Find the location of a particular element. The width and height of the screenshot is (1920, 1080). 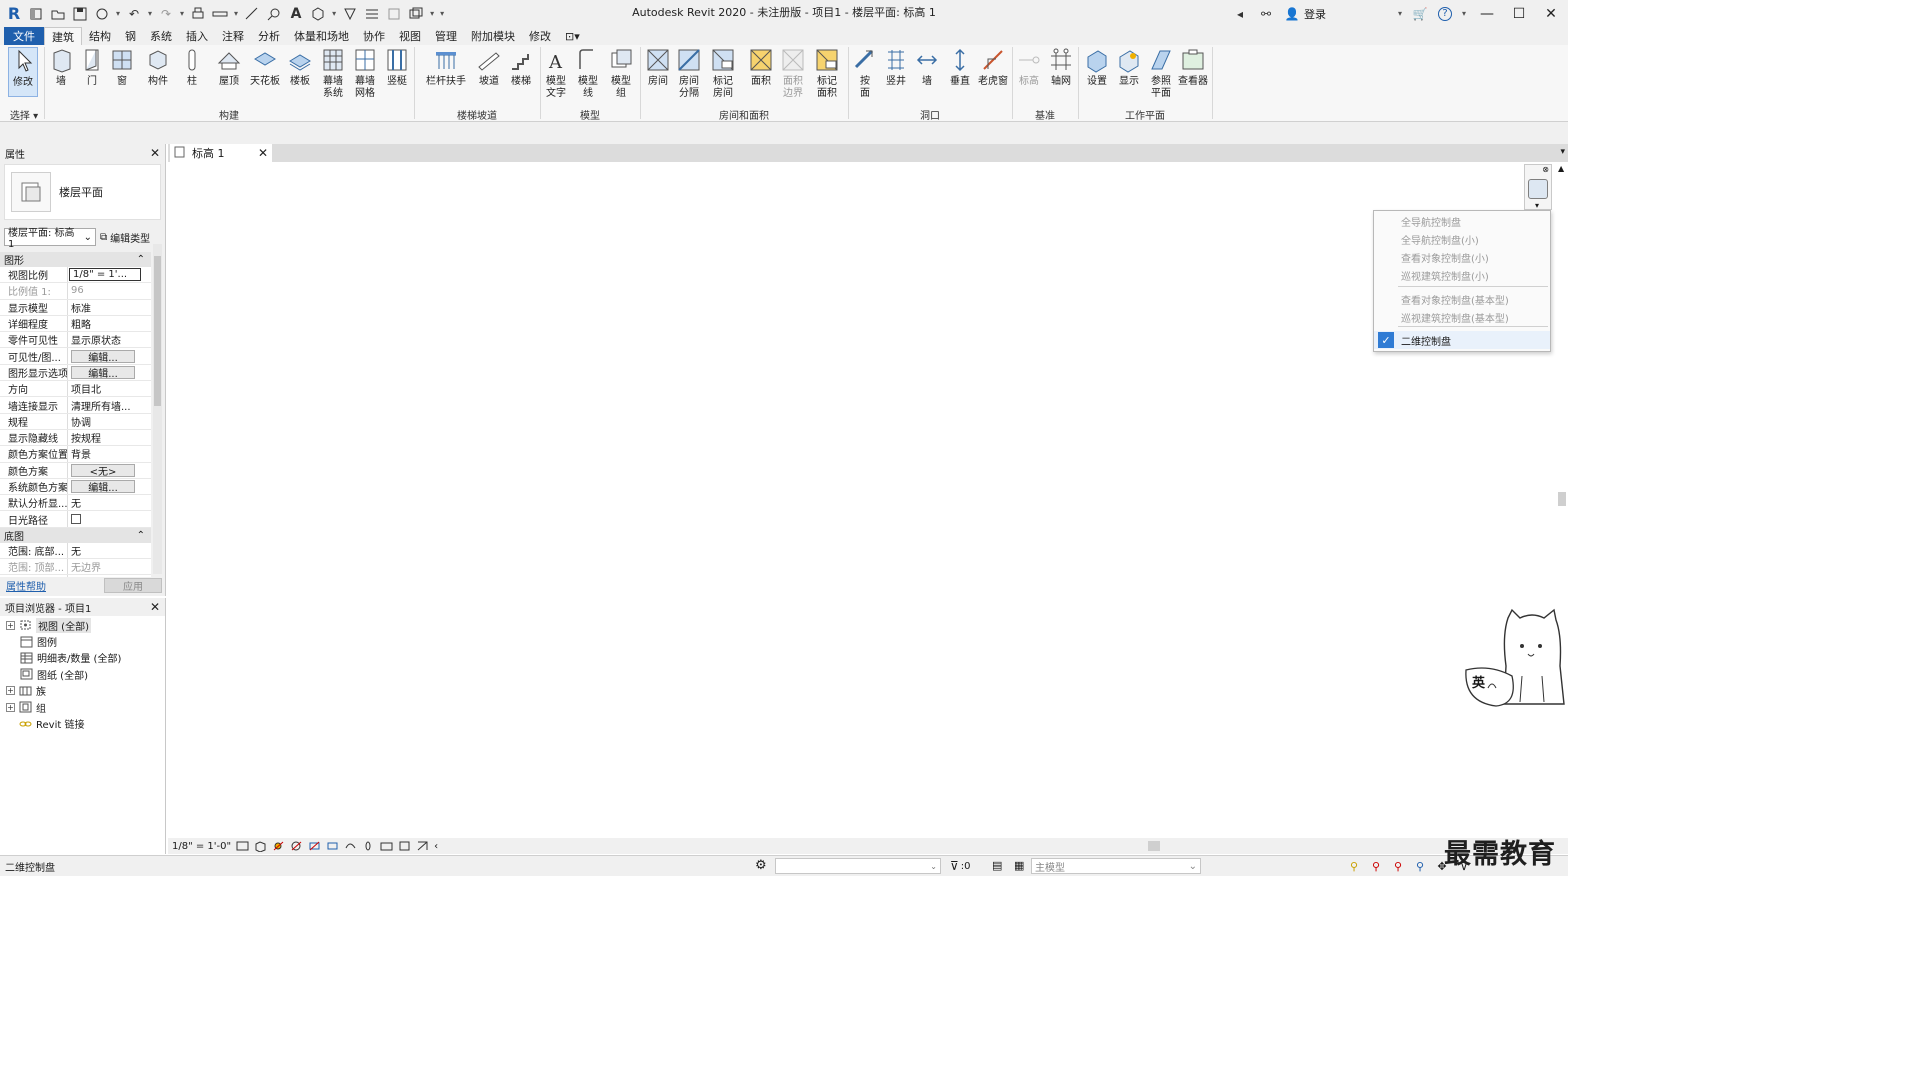

ribbon-tab: 钢 is located at coordinates (130, 36).